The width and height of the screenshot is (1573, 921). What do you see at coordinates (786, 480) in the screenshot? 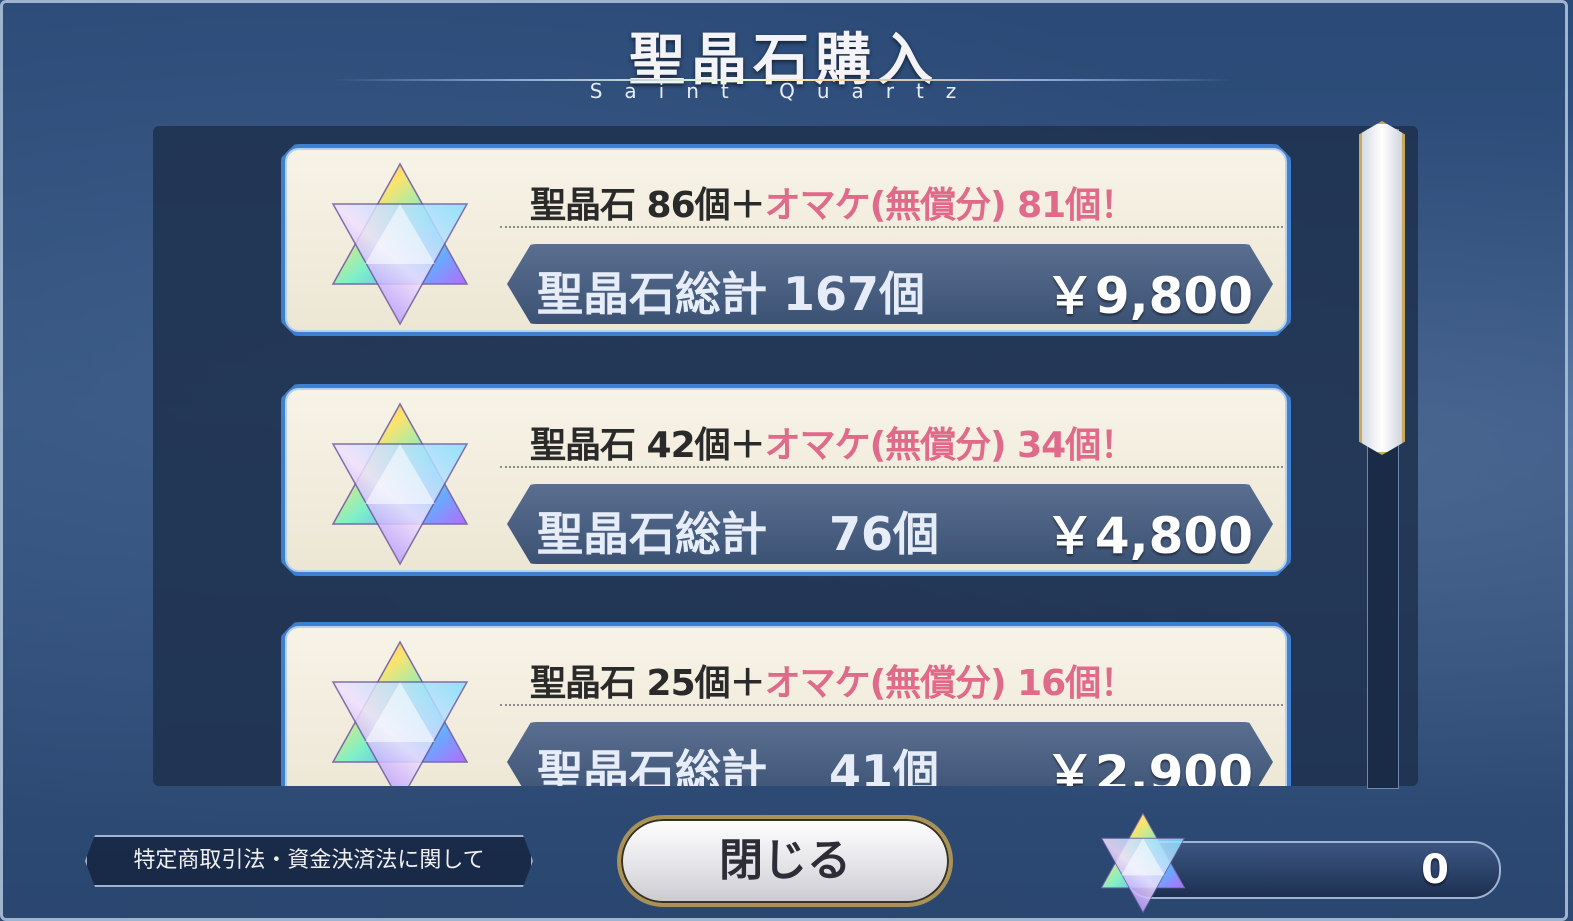
I see `offer-card: 聖晶石 42個＋オマケ(無償分) 34個！ 聖晶石総計 76個 ￥4,800` at bounding box center [786, 480].